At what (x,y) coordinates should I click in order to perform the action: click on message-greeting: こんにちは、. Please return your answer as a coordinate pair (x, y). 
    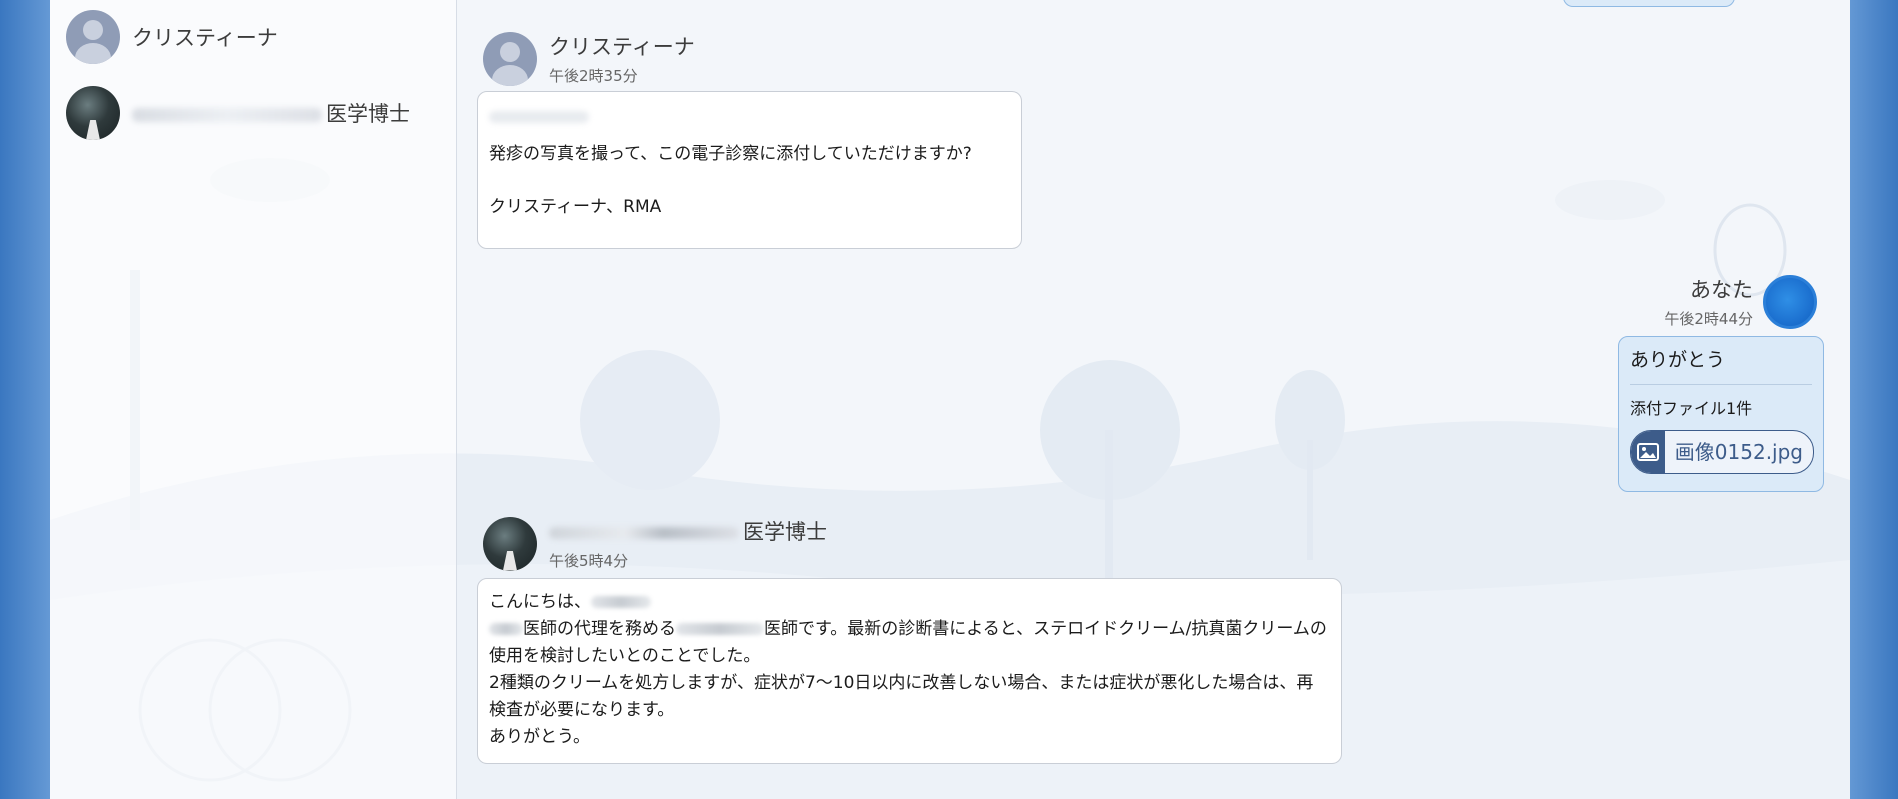
    Looking at the image, I should click on (540, 602).